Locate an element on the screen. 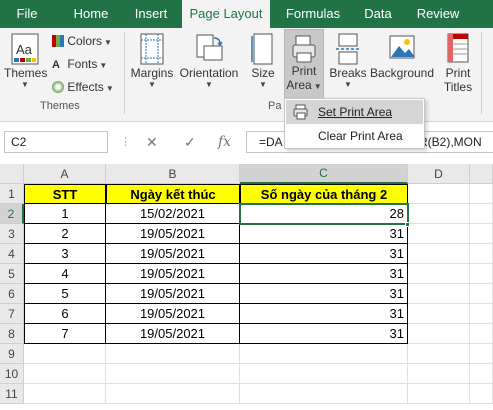 The height and width of the screenshot is (410, 493). cell-D9 is located at coordinates (439, 354).